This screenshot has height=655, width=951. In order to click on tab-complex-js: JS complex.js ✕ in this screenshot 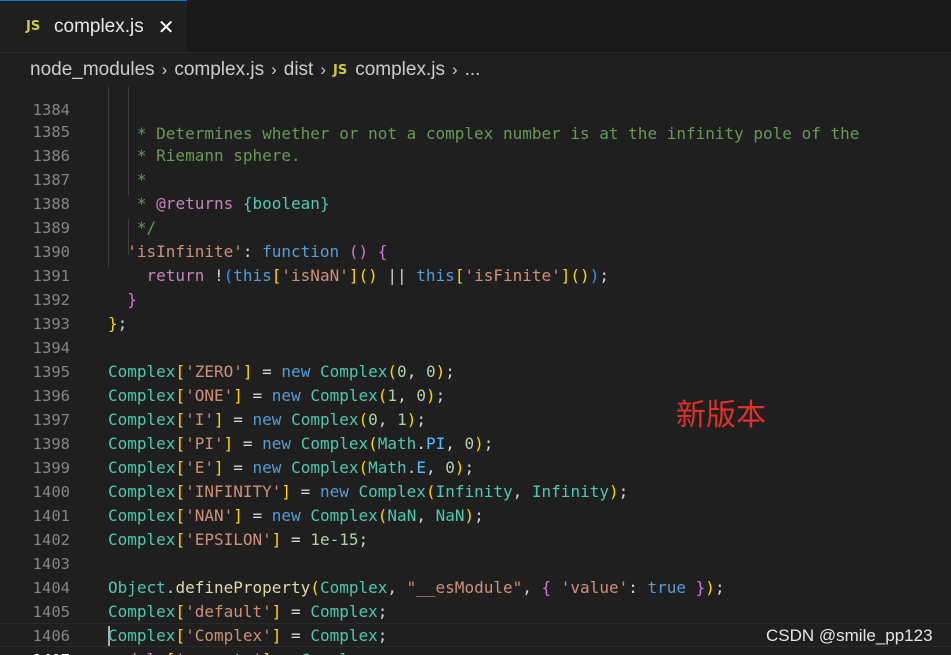, I will do `click(93, 26)`.